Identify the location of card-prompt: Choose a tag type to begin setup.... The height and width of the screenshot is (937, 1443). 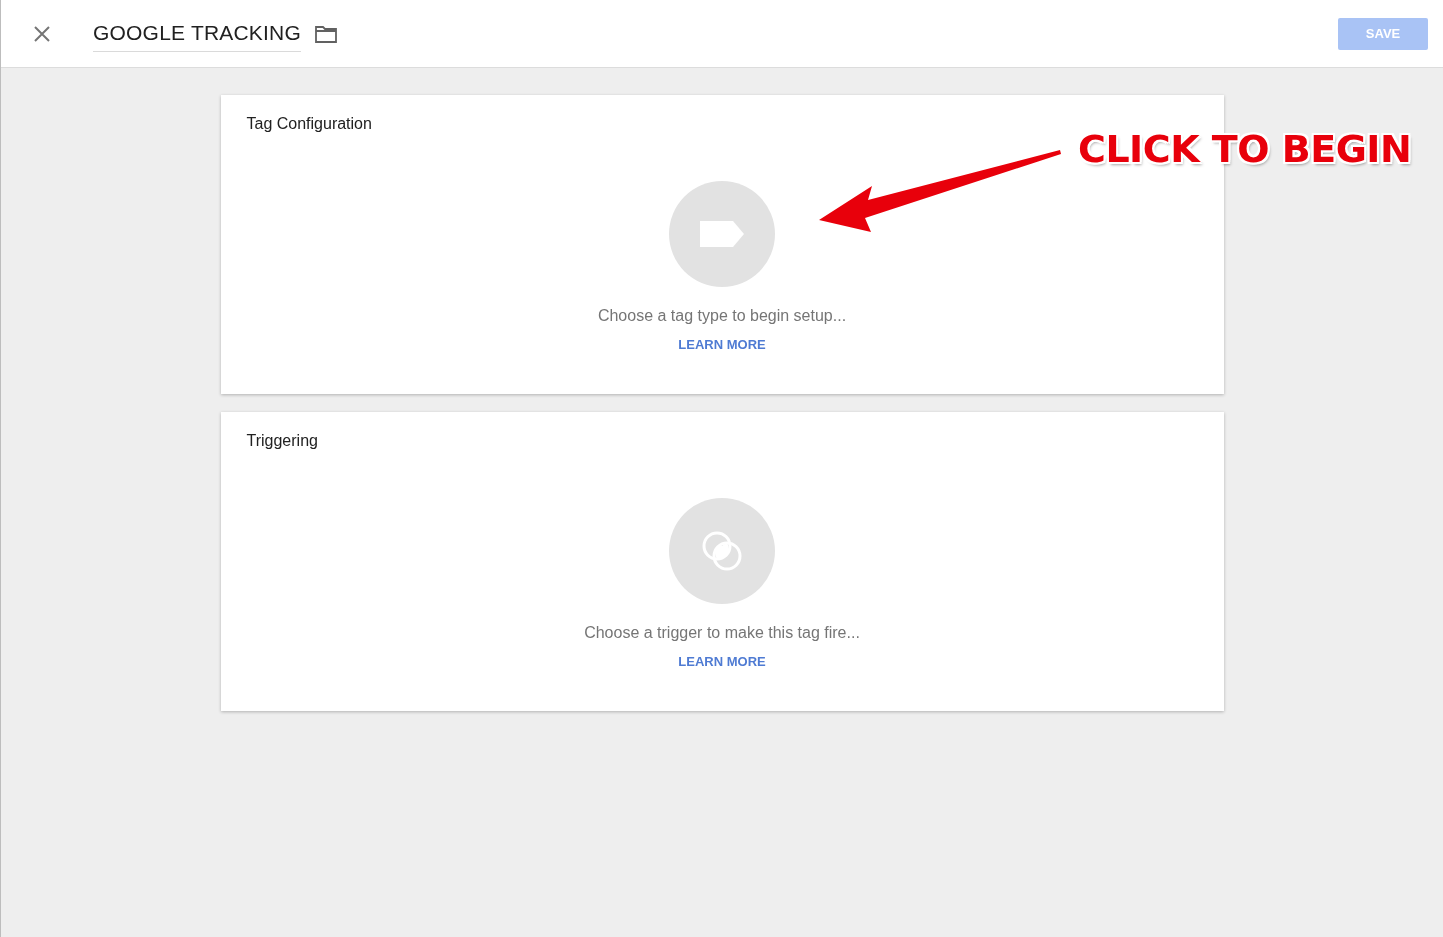
(722, 316).